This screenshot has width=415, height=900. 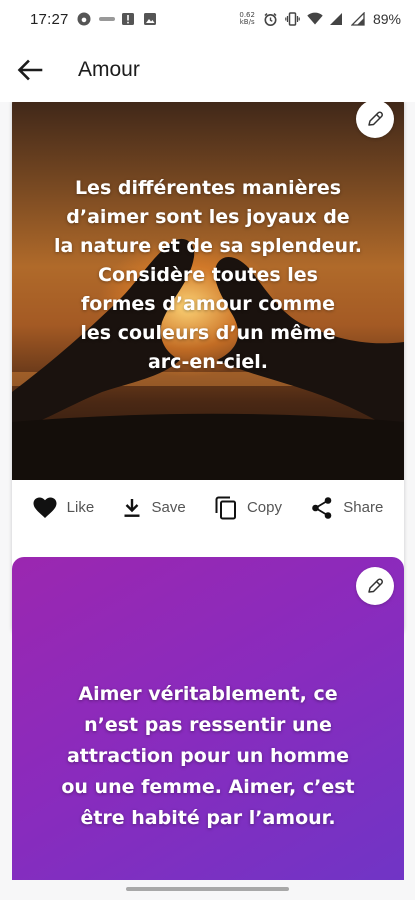 What do you see at coordinates (363, 507) in the screenshot?
I see `share-label: Share` at bounding box center [363, 507].